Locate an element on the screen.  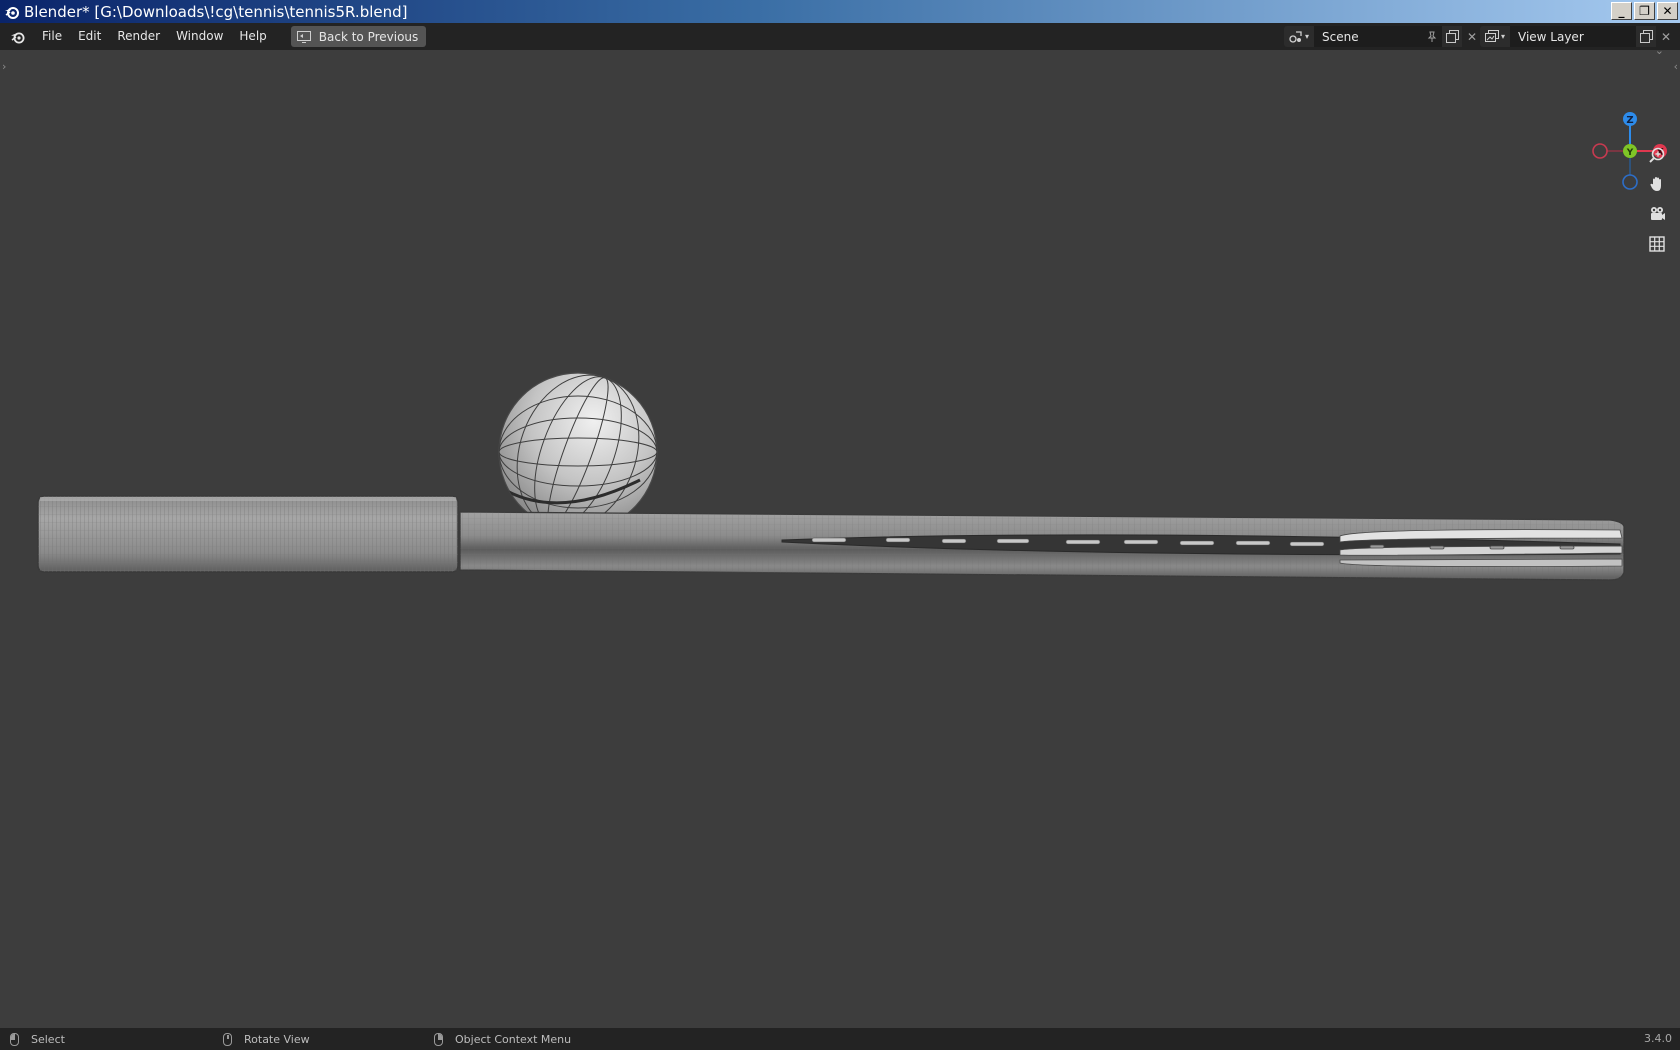
orthographic-toggle-button is located at coordinates (1657, 244).